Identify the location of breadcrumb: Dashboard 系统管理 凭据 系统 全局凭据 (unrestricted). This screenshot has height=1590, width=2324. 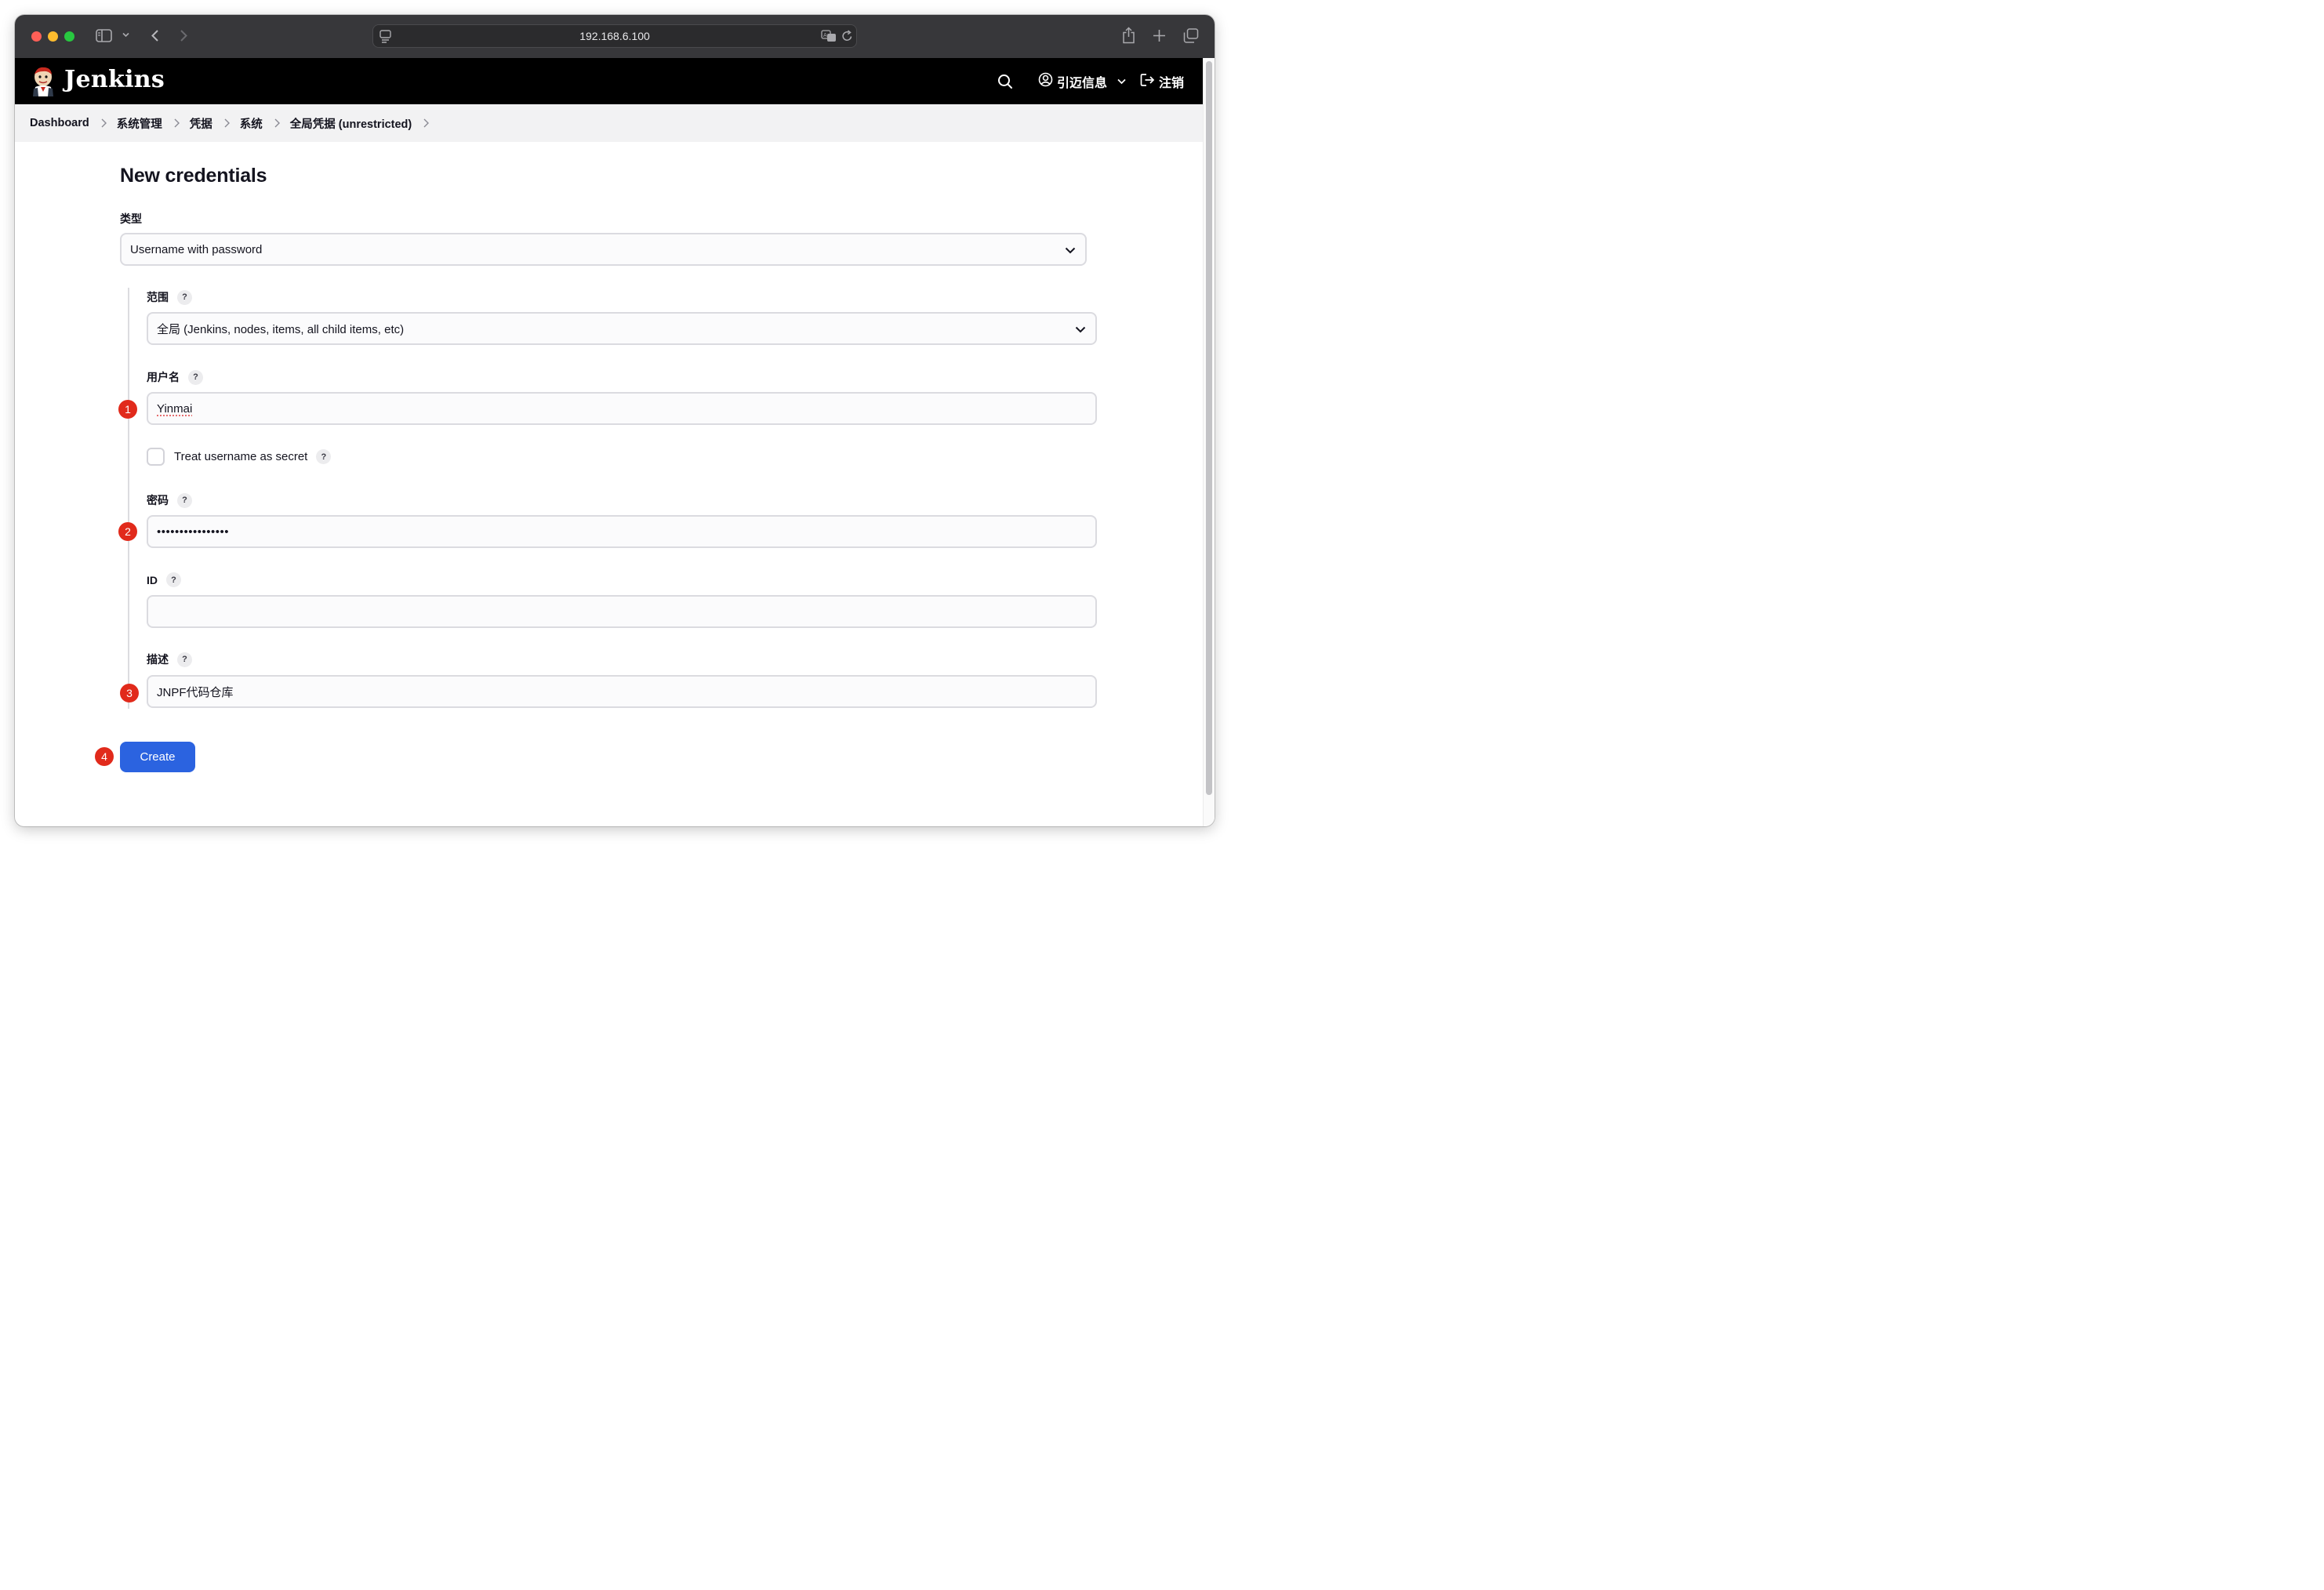
(609, 123).